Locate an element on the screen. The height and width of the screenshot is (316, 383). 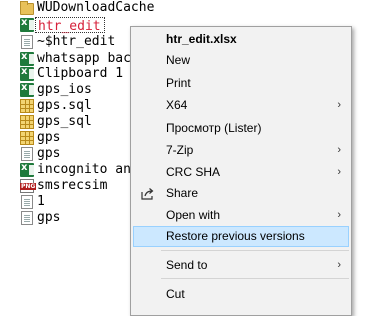
menu-item-label: Send to is located at coordinates (187, 265).